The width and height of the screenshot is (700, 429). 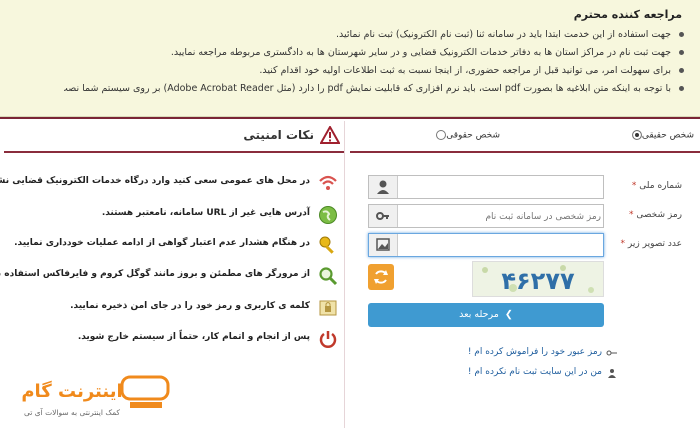 What do you see at coordinates (330, 136) in the screenshot?
I see `warning-icon` at bounding box center [330, 136].